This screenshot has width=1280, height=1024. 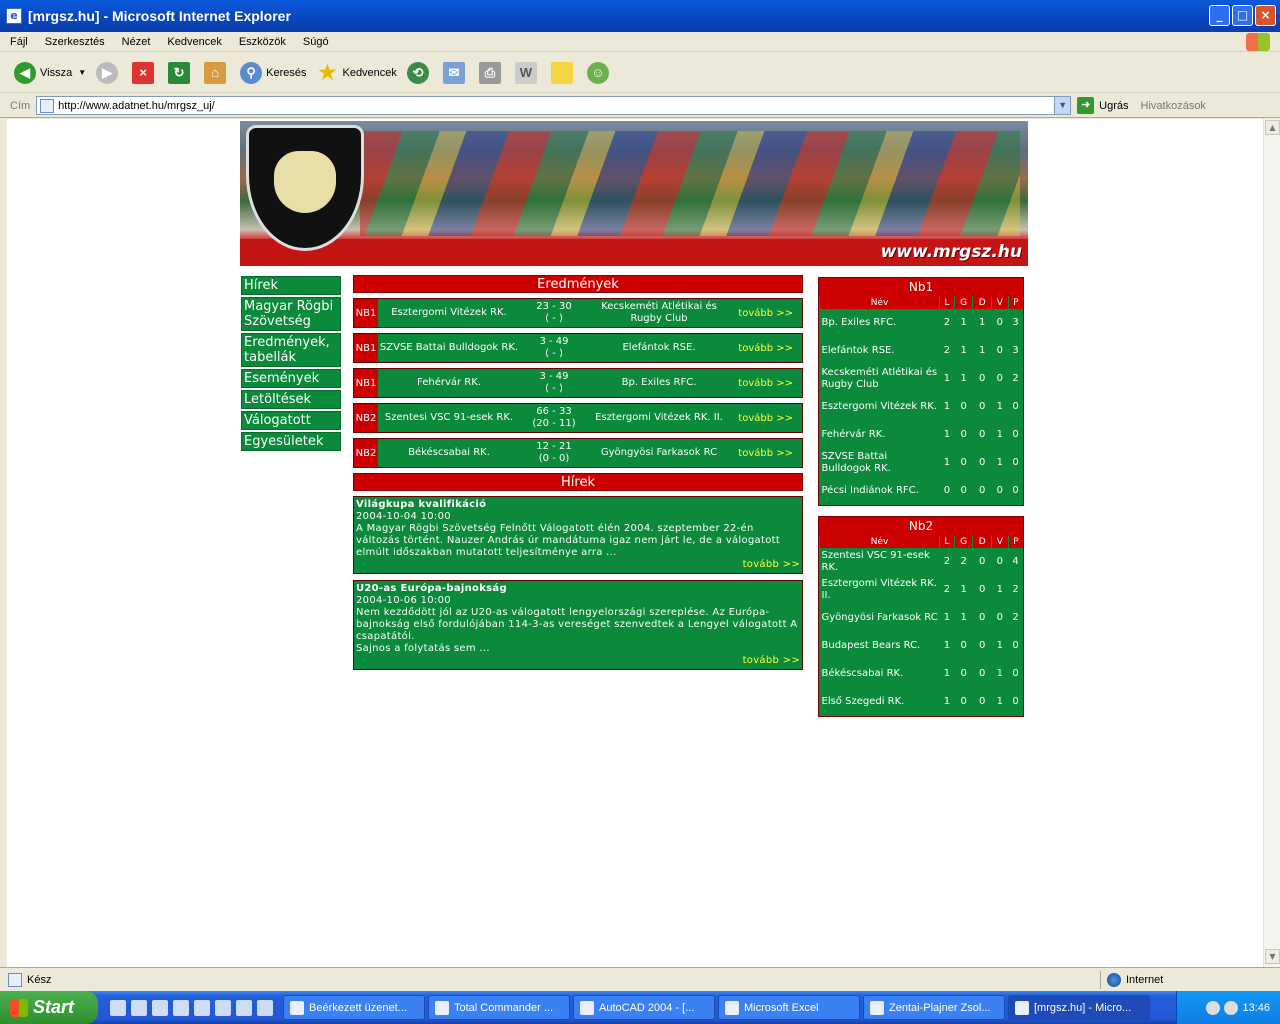 What do you see at coordinates (789, 1007) in the screenshot?
I see `task-excel: Microsoft Excel` at bounding box center [789, 1007].